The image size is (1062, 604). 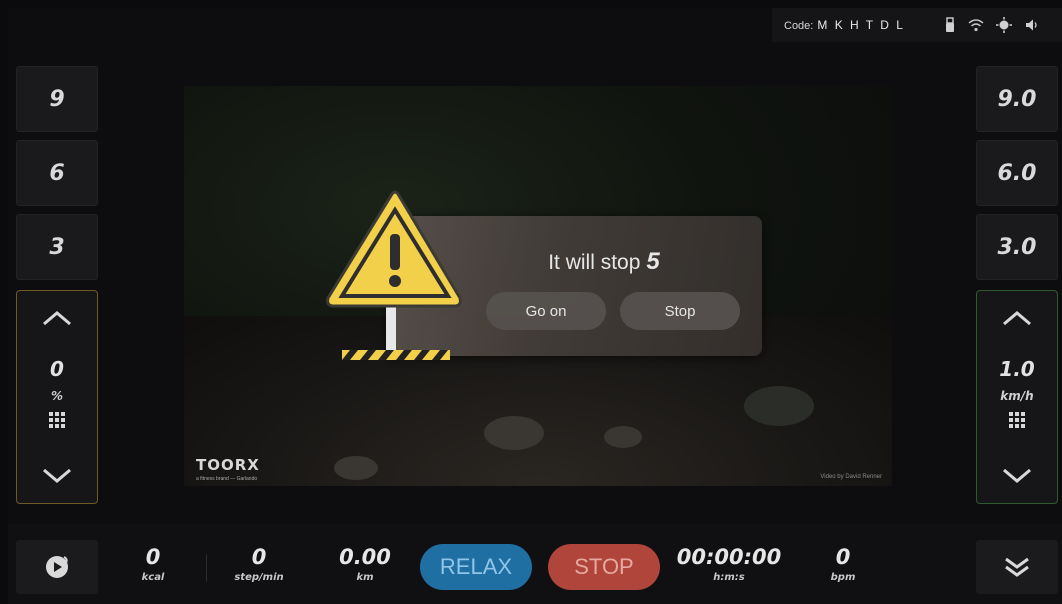 I want to click on stop-workout-button: STOP, so click(x=604, y=567).